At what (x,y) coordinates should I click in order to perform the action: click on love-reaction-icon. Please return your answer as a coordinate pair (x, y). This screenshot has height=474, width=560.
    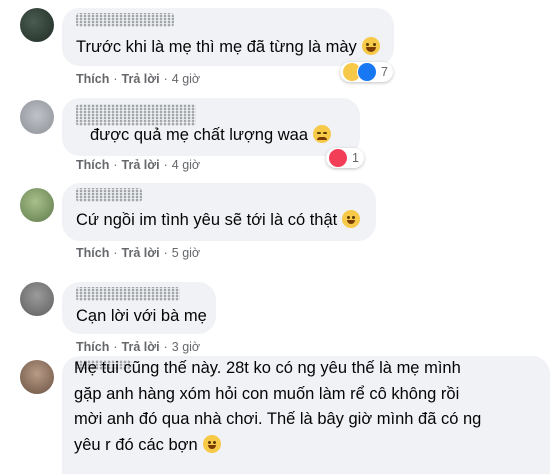
    Looking at the image, I should click on (338, 158).